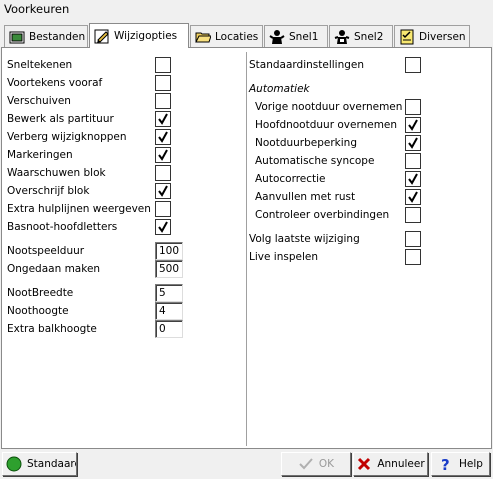 This screenshot has width=493, height=479. I want to click on ok-button: OK, so click(316, 464).